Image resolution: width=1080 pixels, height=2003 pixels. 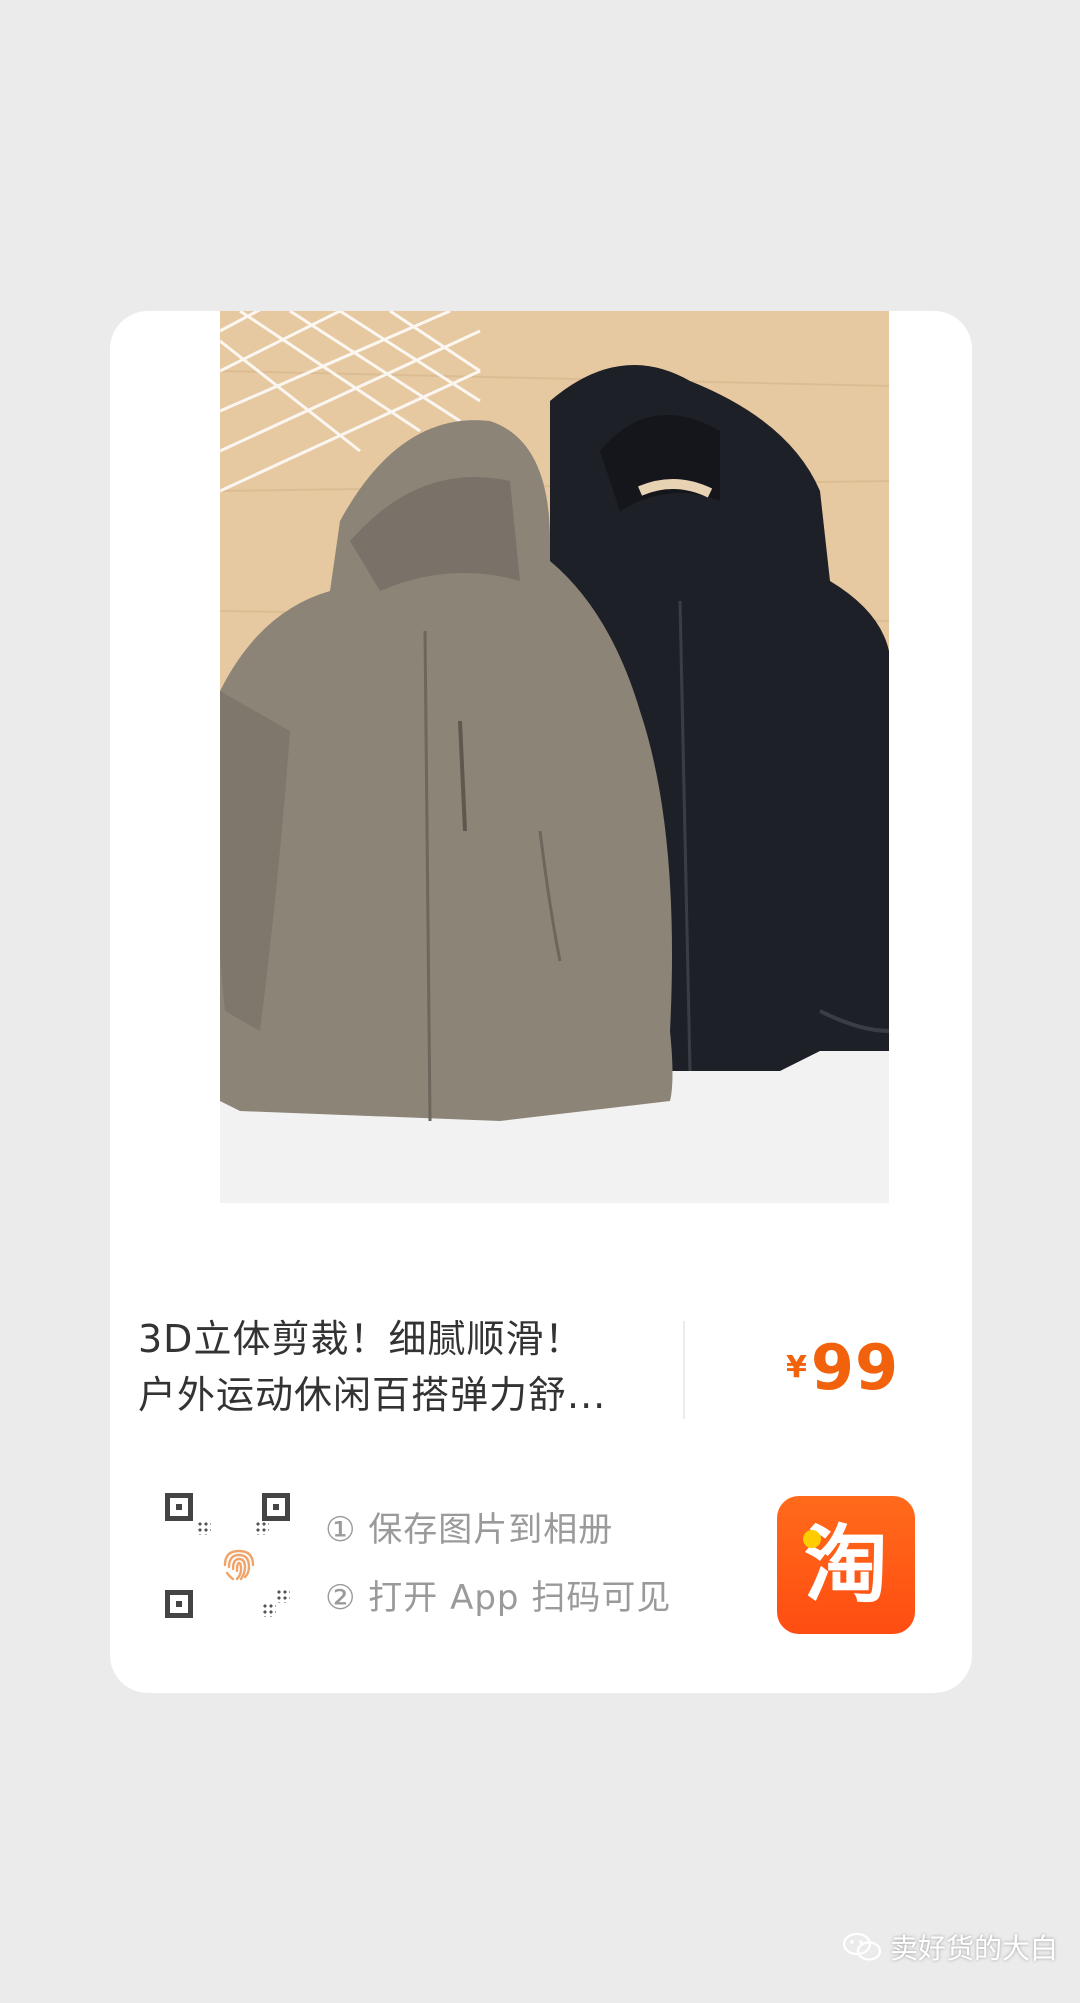 I want to click on wechat-icon, so click(x=862, y=1946).